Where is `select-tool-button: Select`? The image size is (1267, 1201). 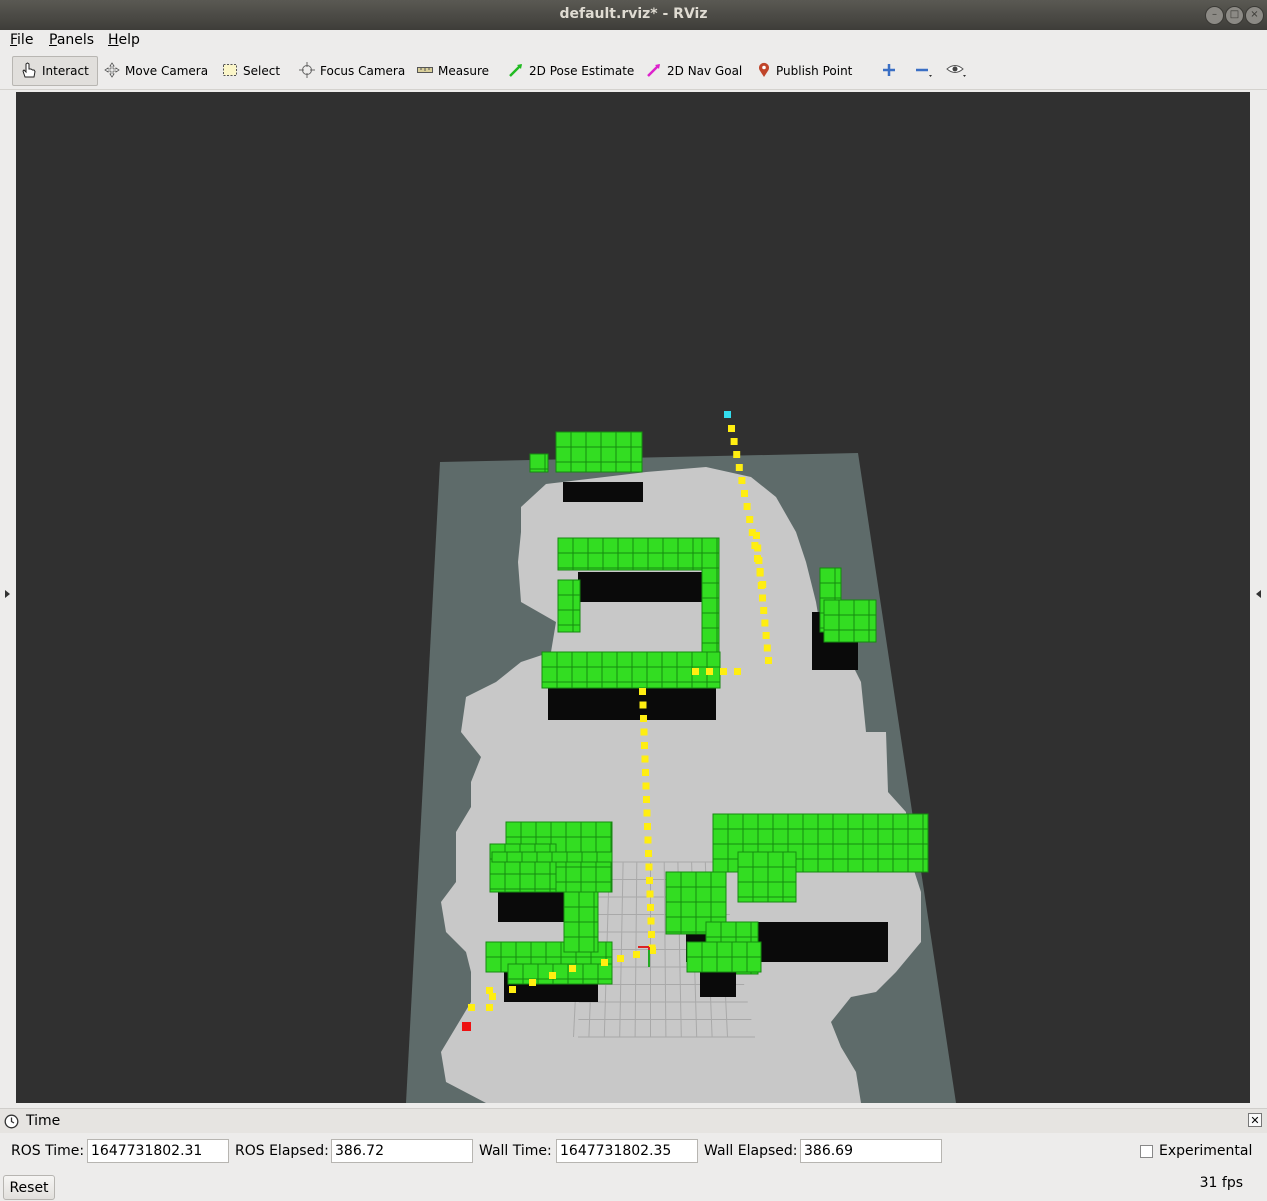
select-tool-button: Select is located at coordinates (251, 71).